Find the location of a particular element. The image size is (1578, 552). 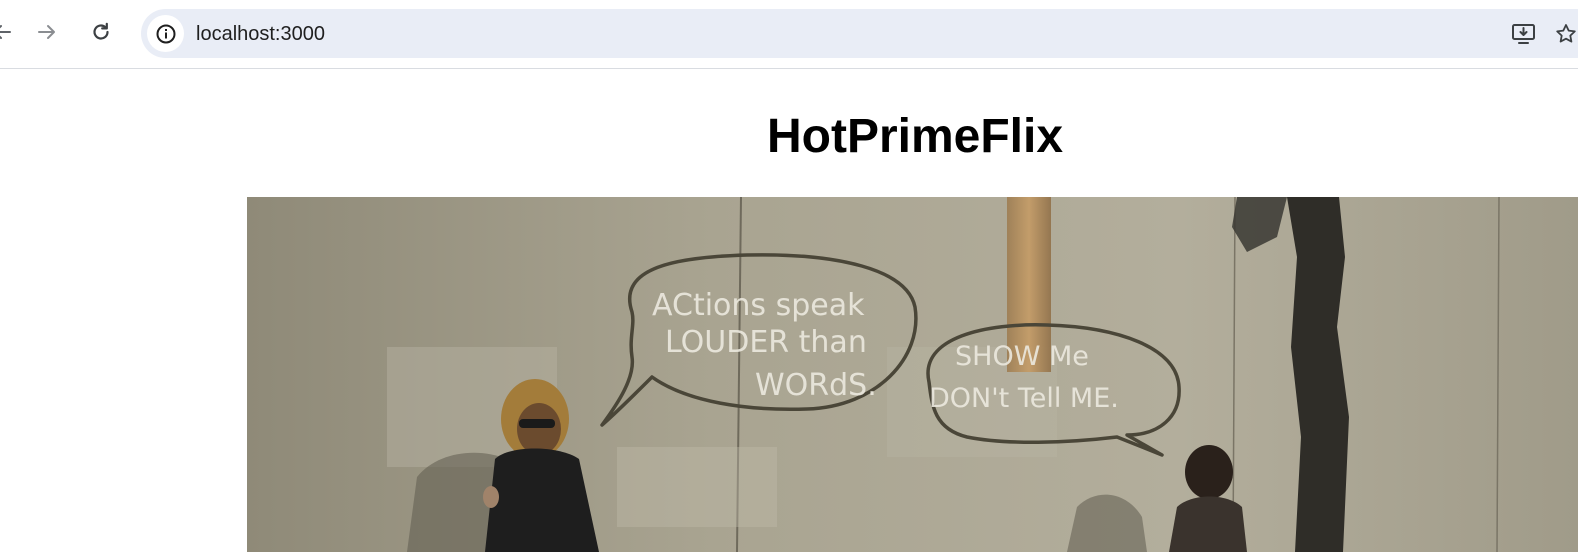

address-bar: localhost:3000 is located at coordinates (859, 33).